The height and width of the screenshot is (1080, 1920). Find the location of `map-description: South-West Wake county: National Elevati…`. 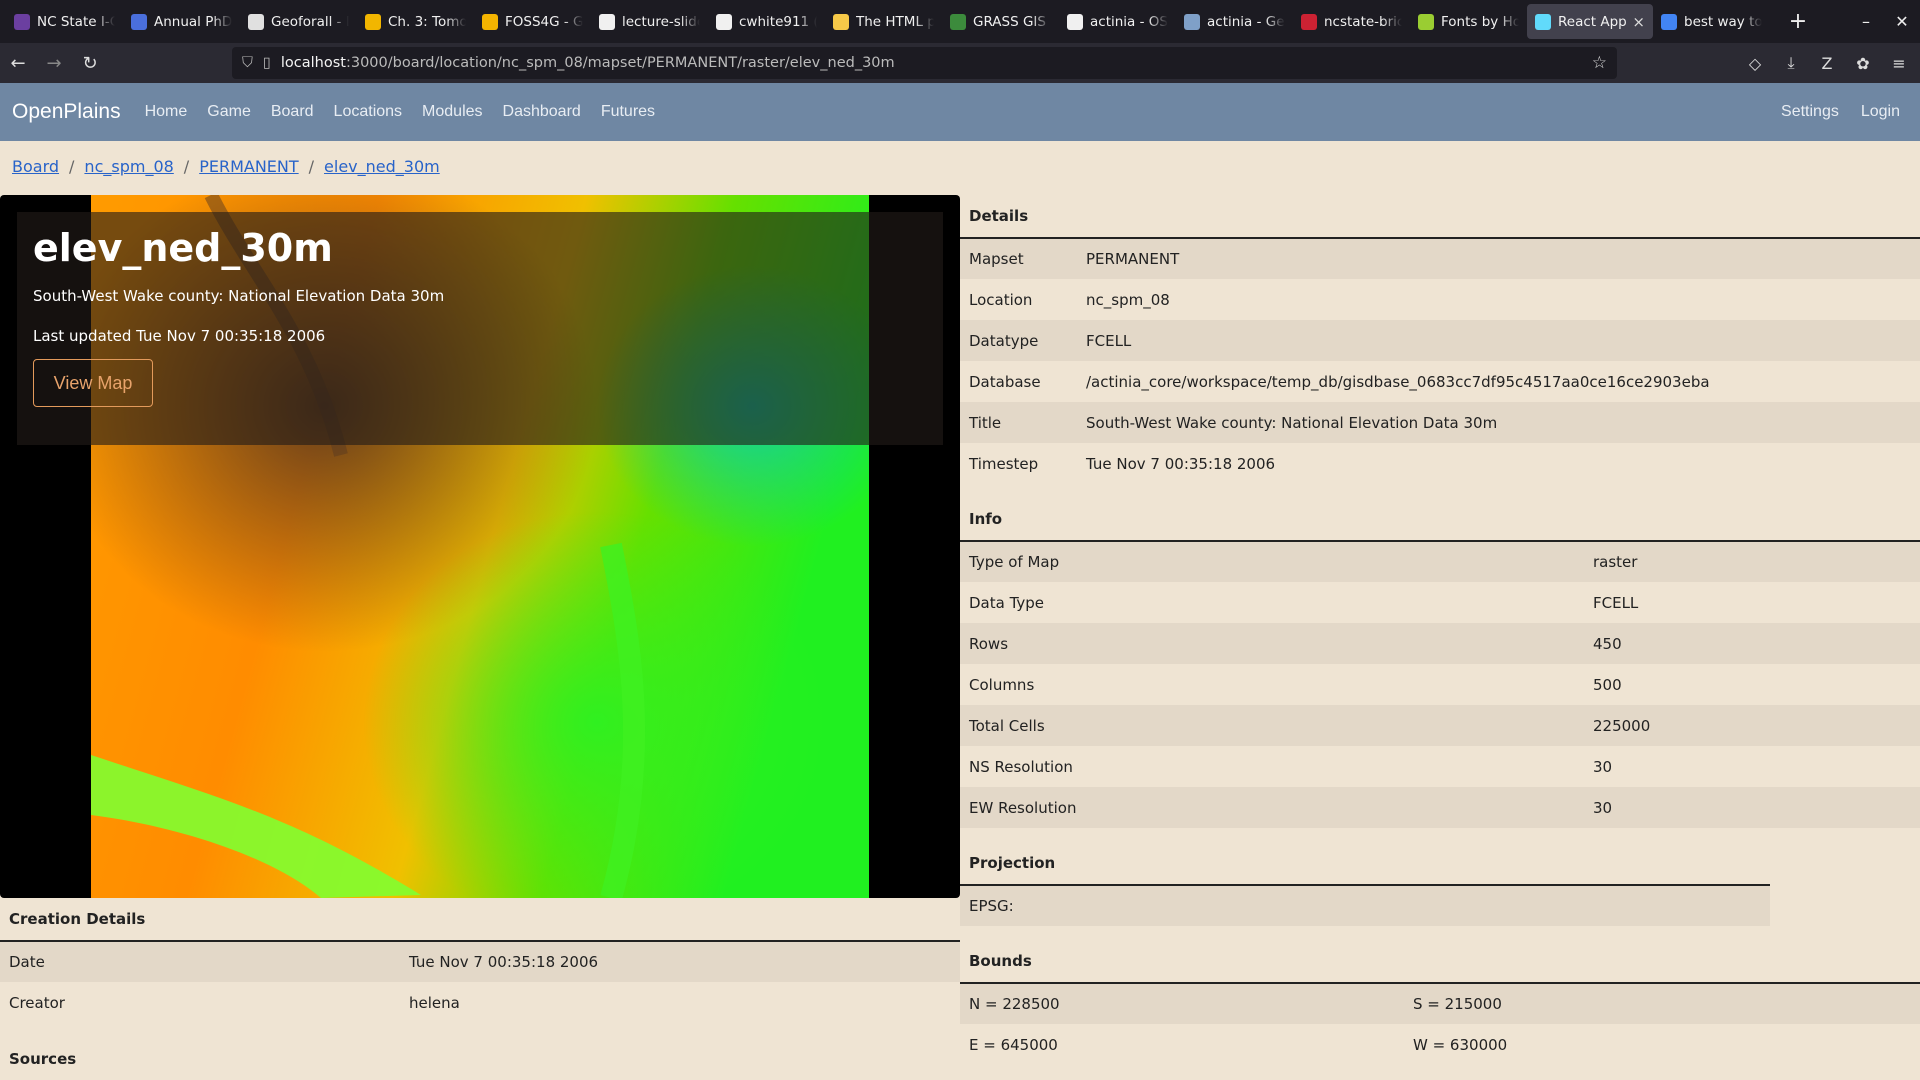

map-description: South-West Wake county: National Elevati… is located at coordinates (239, 296).